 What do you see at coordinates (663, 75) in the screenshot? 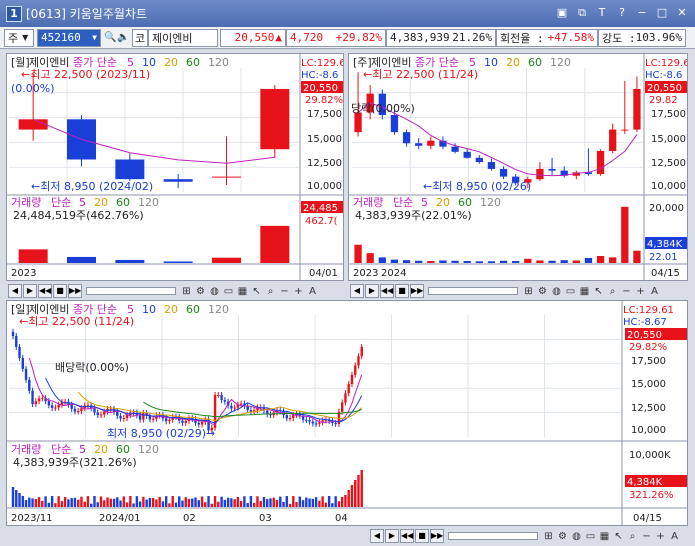
I see `weekly-hc-label: HC:-8.6` at bounding box center [663, 75].